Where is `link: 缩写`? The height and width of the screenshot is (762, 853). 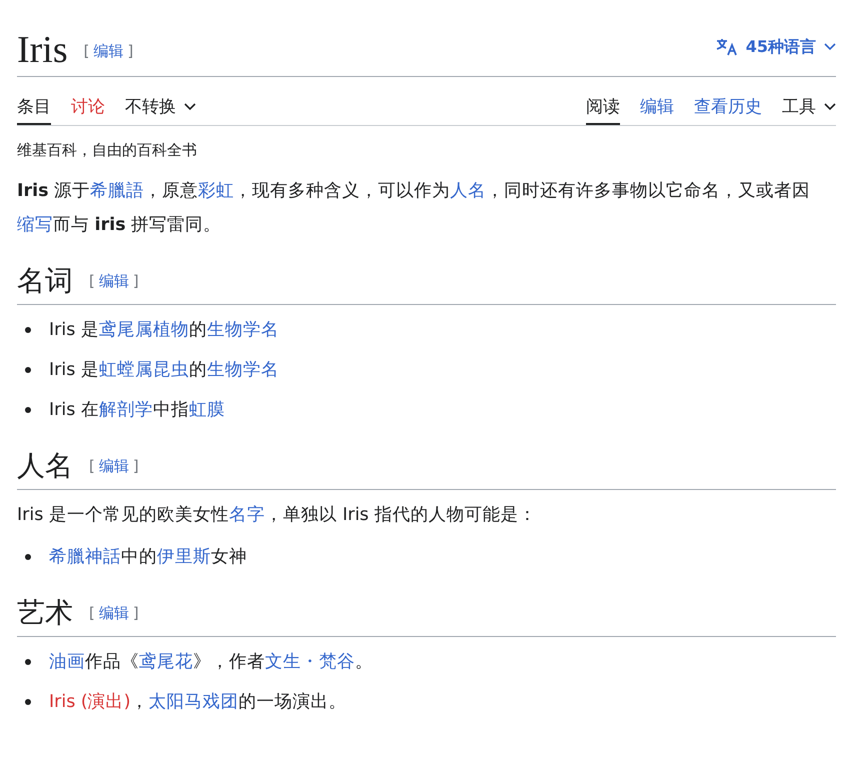 link: 缩写 is located at coordinates (35, 225).